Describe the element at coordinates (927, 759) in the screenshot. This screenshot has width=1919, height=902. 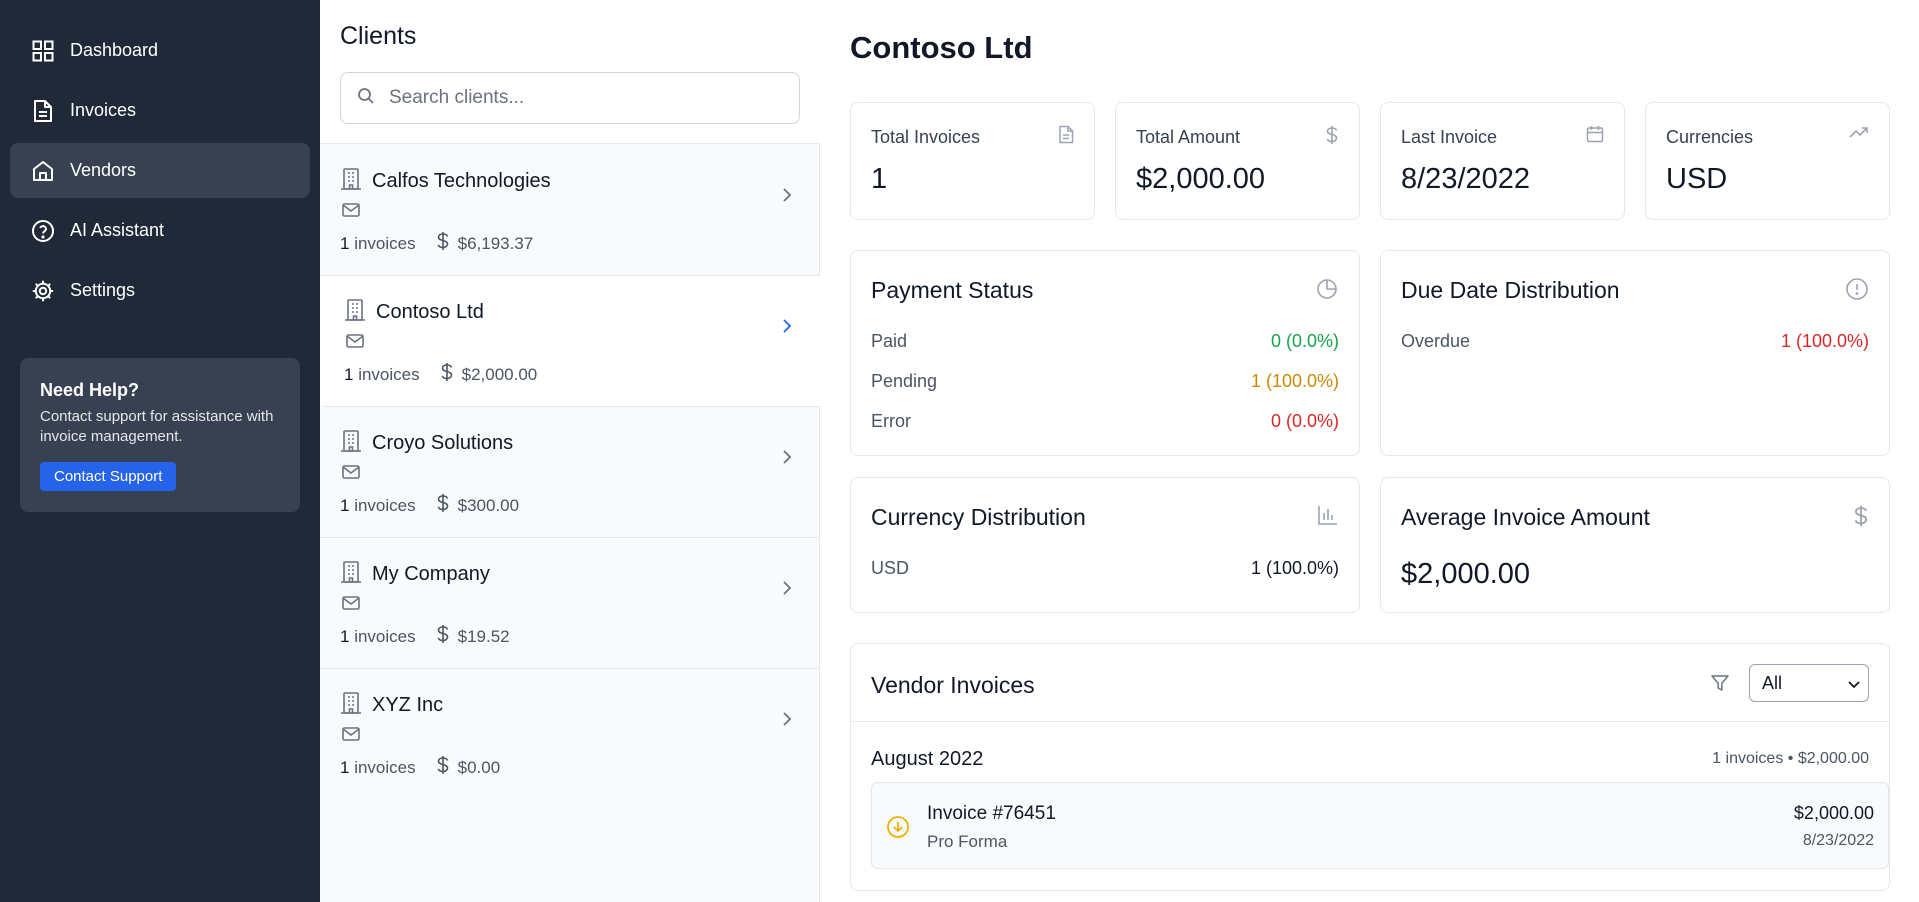
I see `month-group-title: August 2022` at that location.